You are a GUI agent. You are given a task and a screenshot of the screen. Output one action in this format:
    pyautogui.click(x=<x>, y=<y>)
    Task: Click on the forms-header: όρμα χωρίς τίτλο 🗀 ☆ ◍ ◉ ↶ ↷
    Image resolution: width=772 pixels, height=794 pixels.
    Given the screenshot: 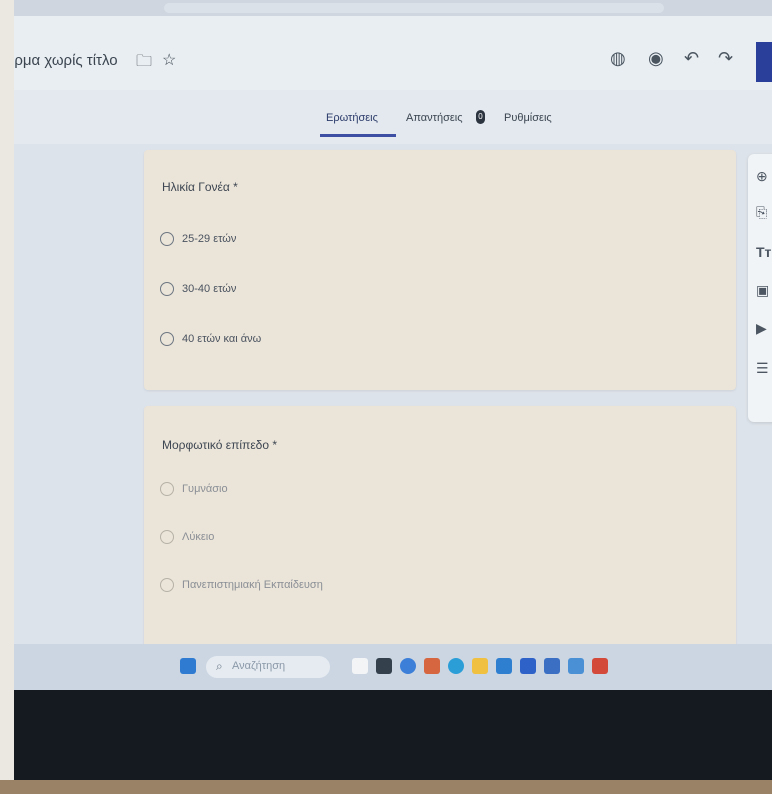 What is the action you would take?
    pyautogui.click(x=393, y=53)
    